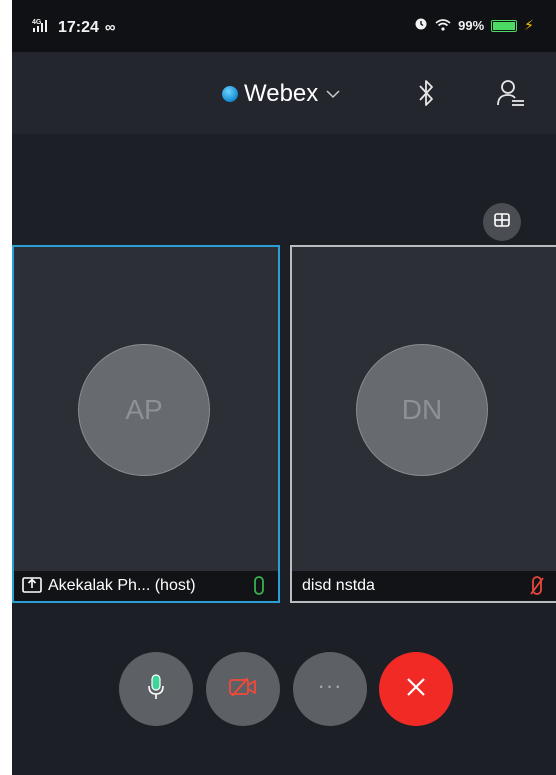 Image resolution: width=556 pixels, height=775 pixels. Describe the element at coordinates (78, 27) in the screenshot. I see `status-time: 17:24` at that location.